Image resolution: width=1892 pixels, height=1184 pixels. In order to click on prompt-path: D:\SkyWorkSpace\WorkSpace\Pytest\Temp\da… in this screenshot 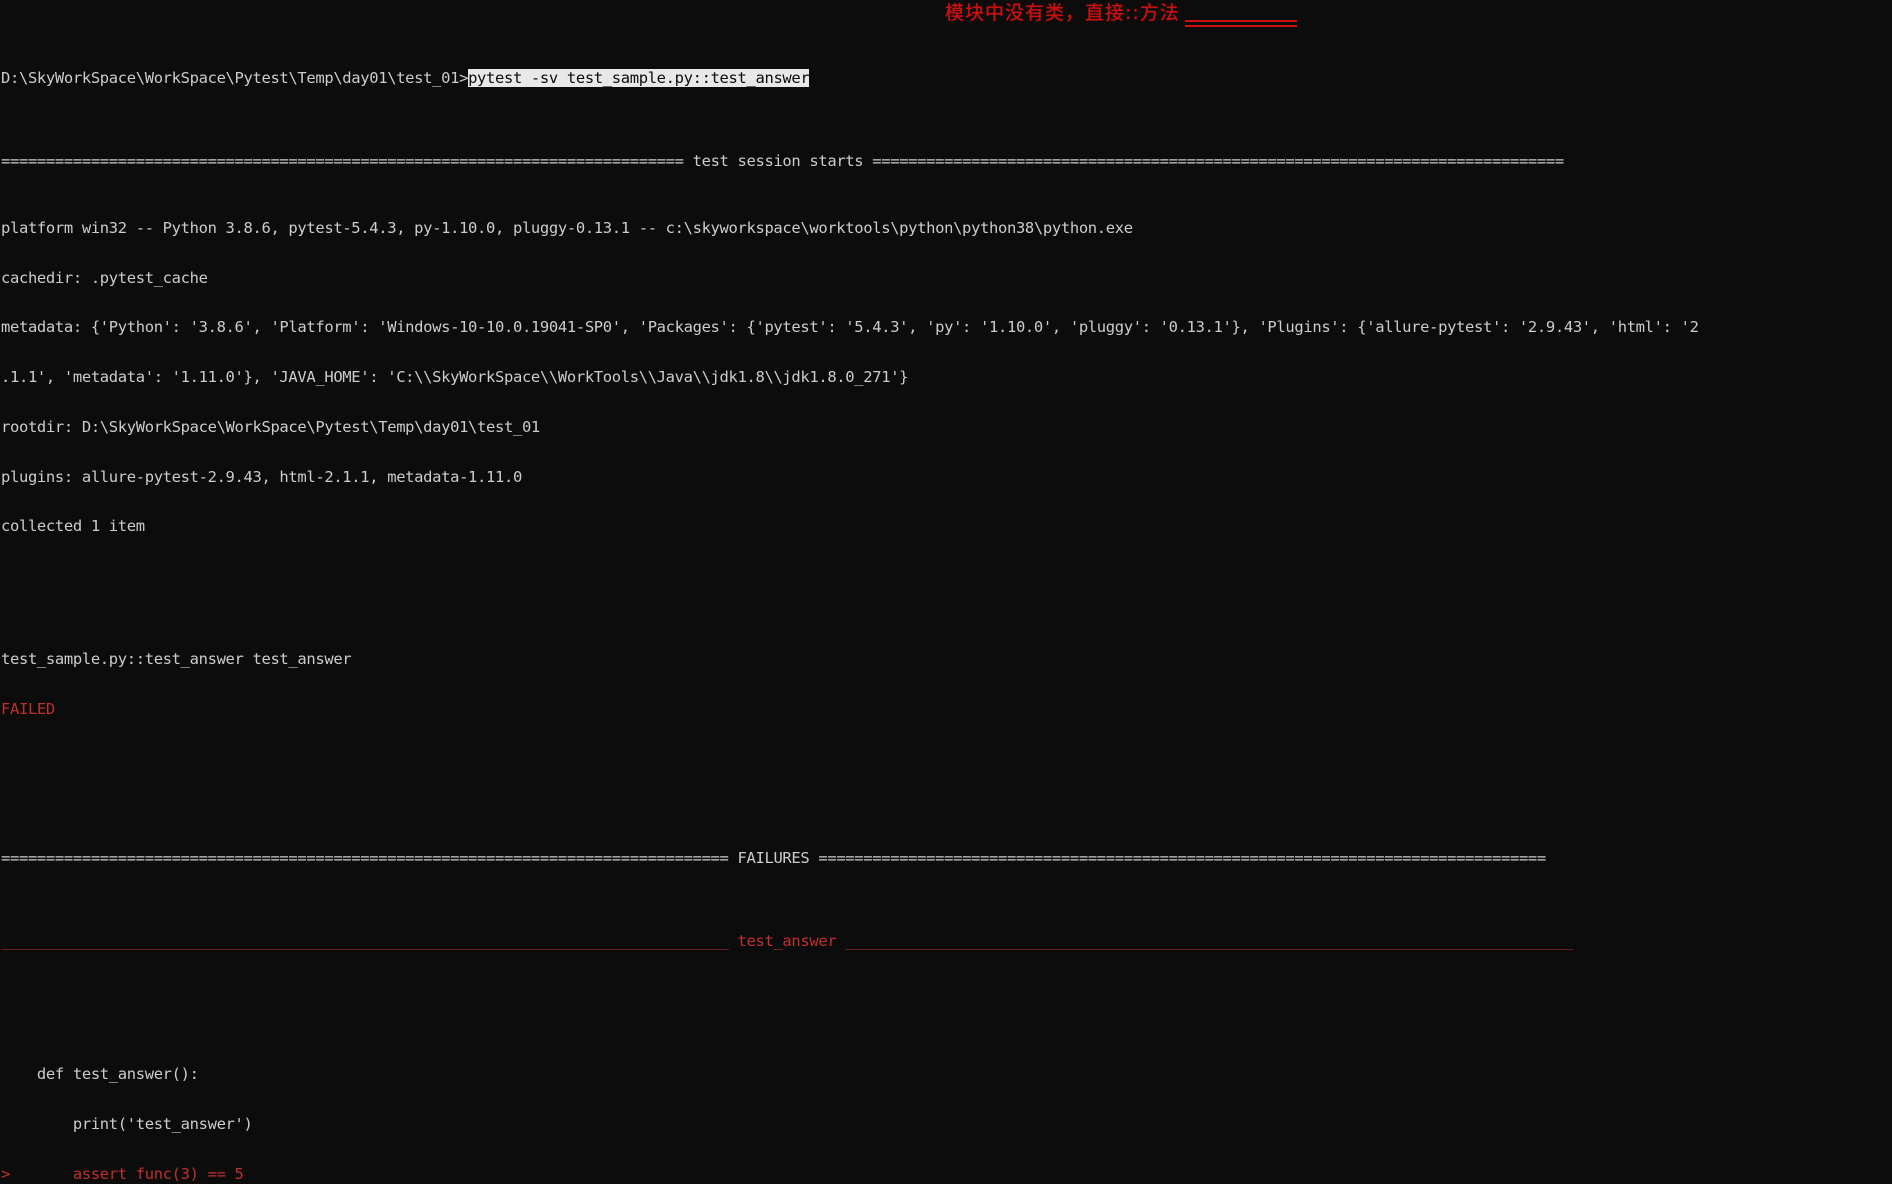, I will do `click(235, 78)`.